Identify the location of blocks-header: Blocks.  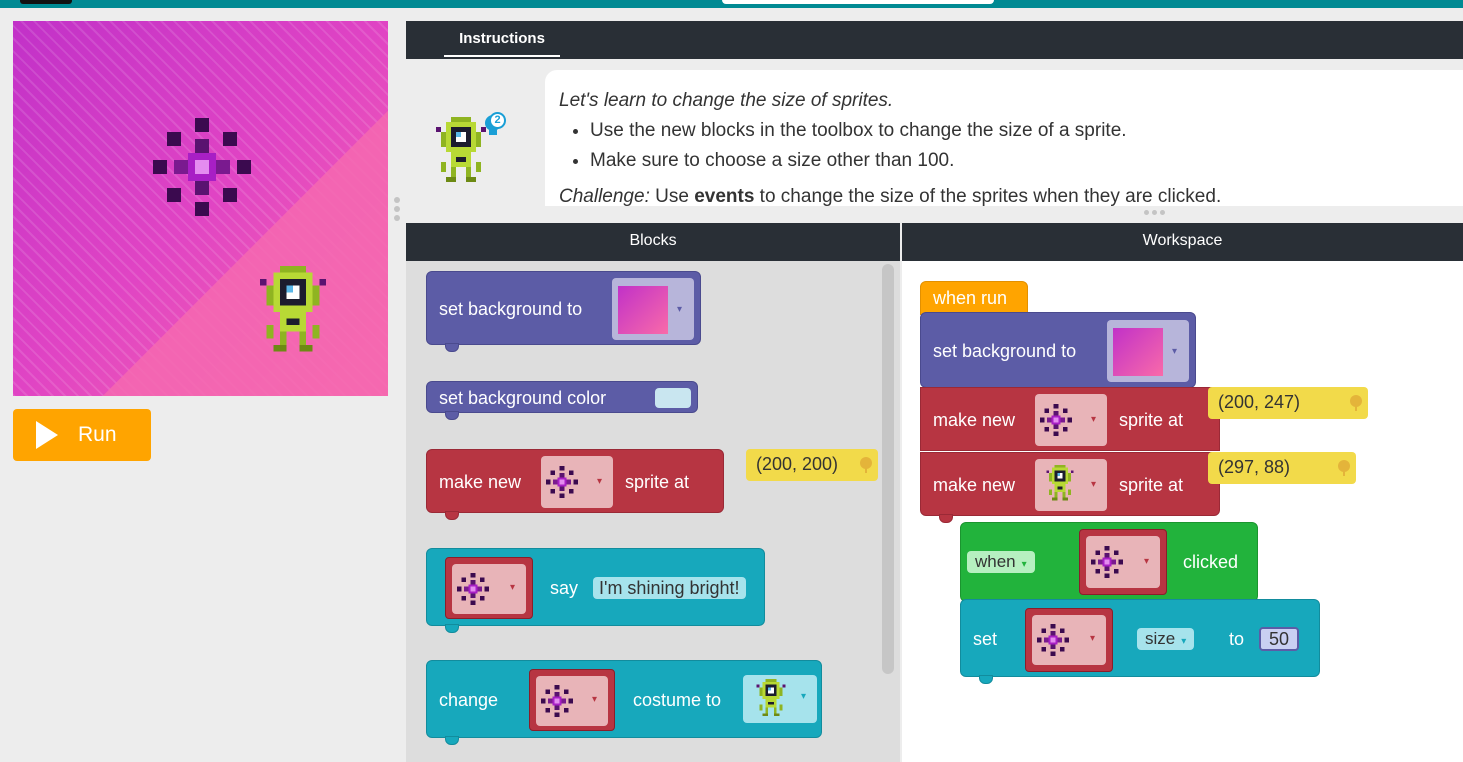
(653, 242).